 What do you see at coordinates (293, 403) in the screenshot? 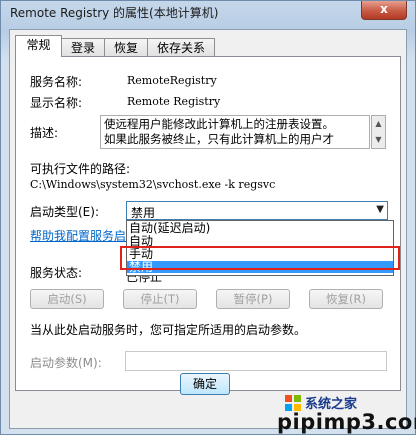
I see `windows-logo-icon` at bounding box center [293, 403].